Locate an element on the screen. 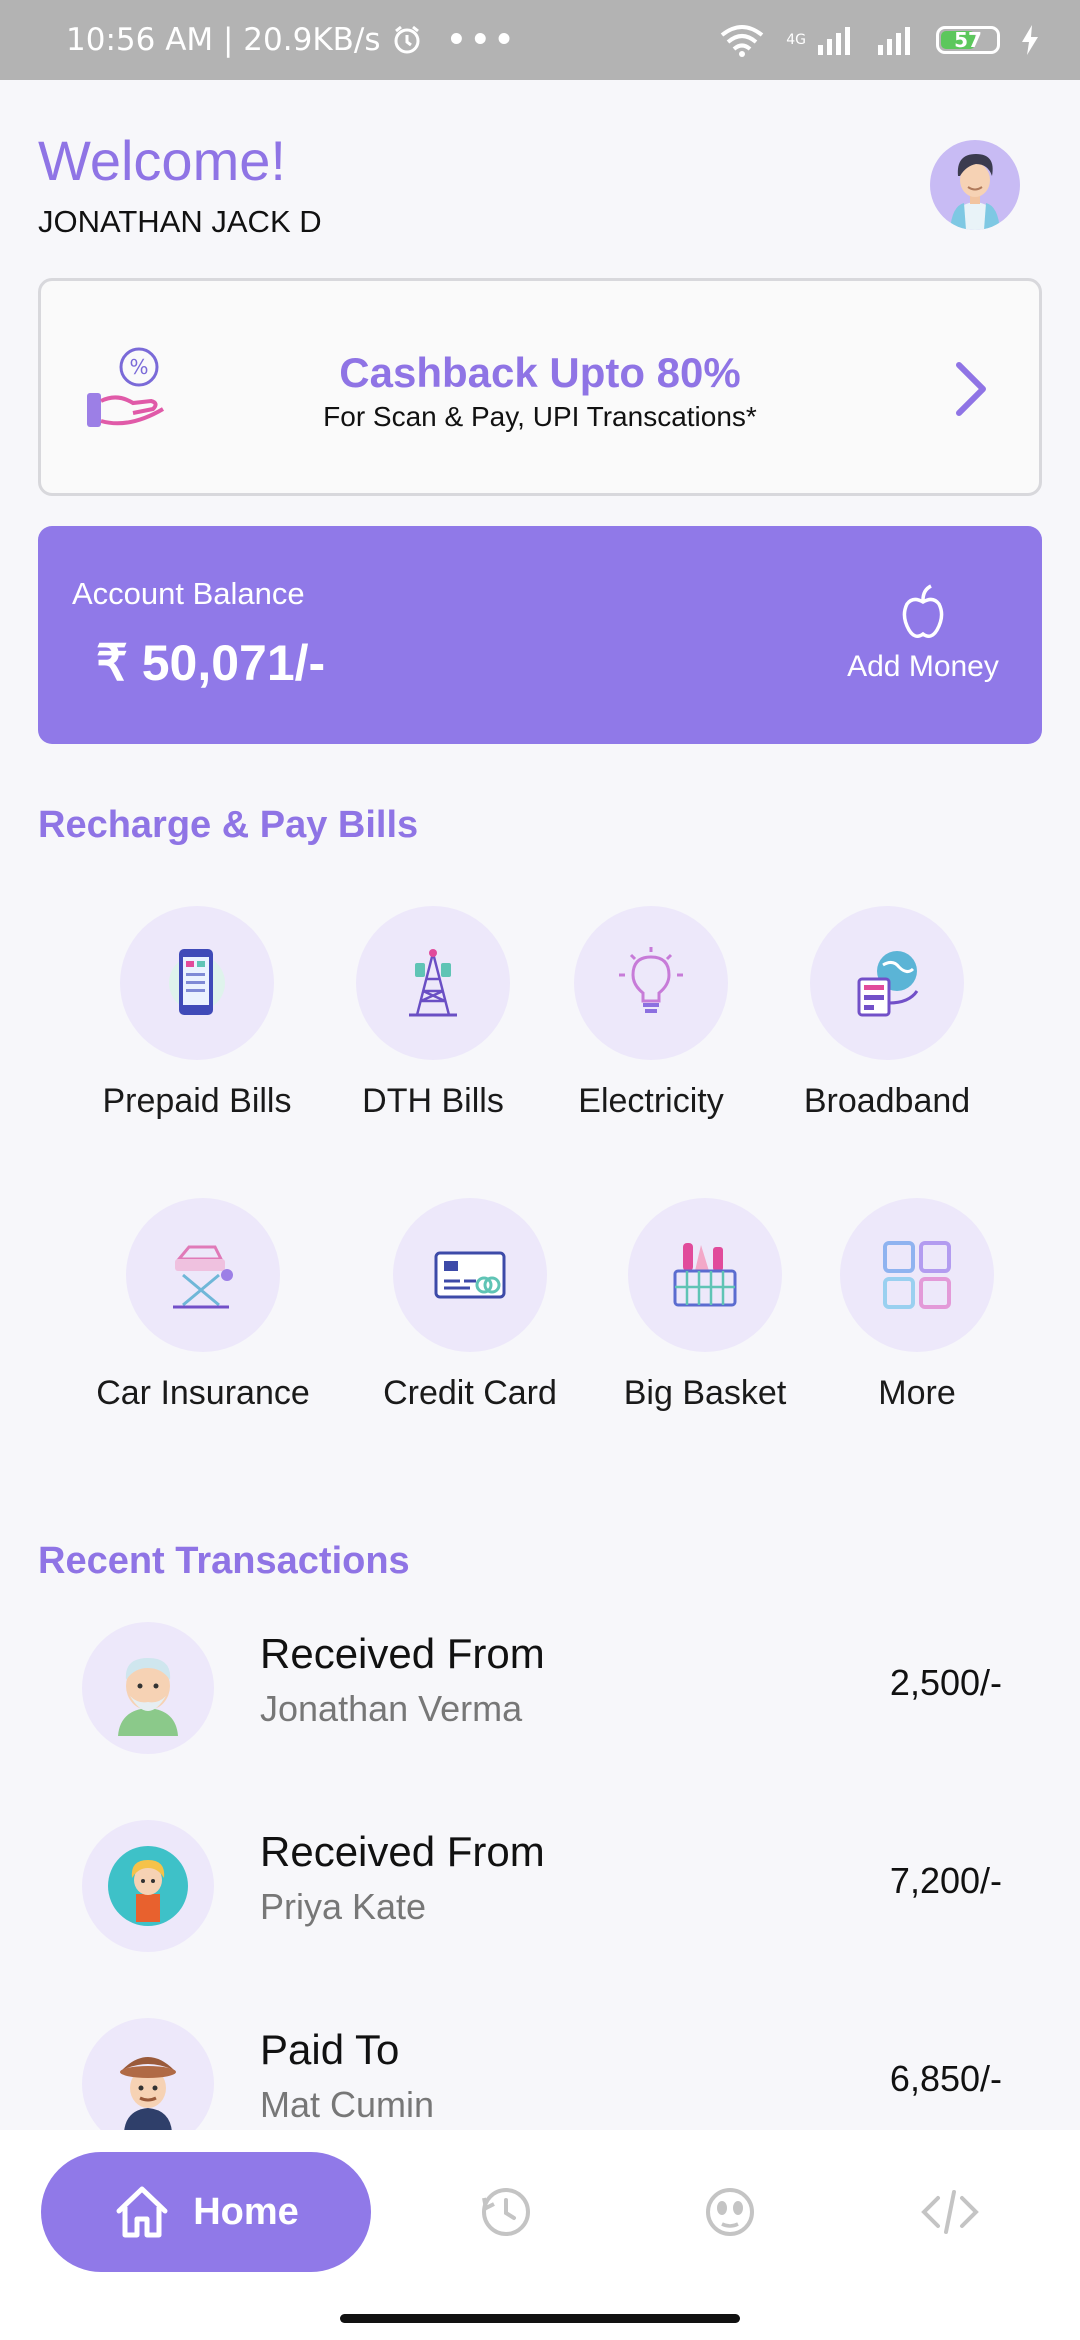 The height and width of the screenshot is (2340, 1080). grid-icon is located at coordinates (917, 1275).